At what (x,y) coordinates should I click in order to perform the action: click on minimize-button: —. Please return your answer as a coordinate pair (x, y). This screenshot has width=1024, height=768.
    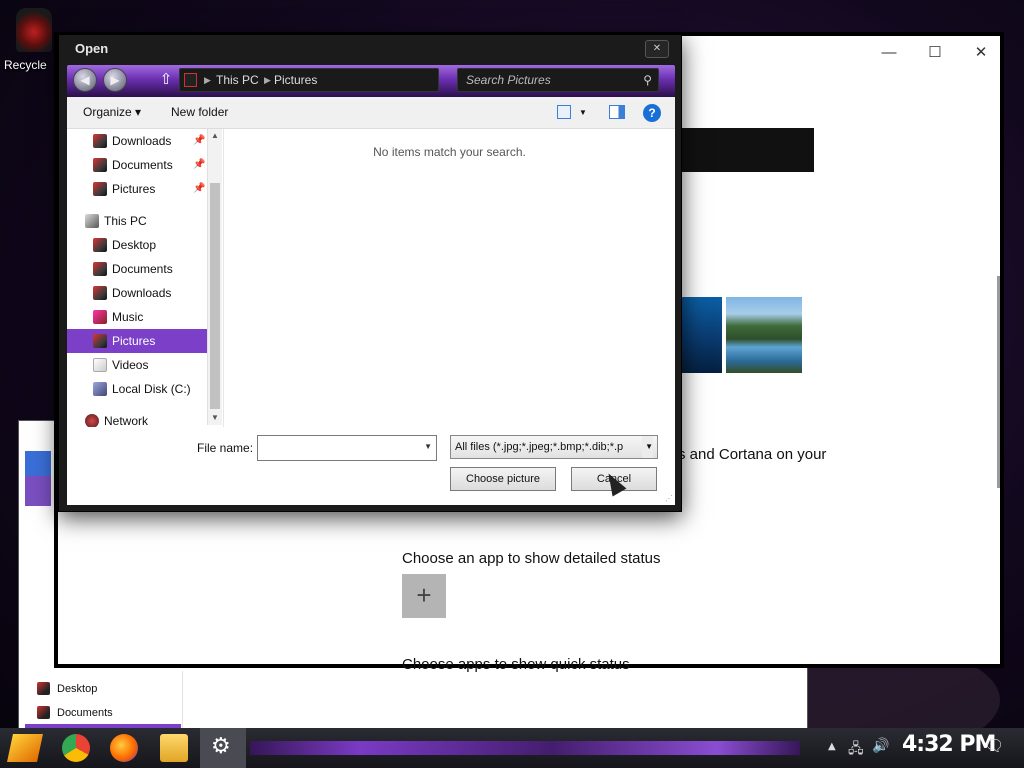
    Looking at the image, I should click on (889, 53).